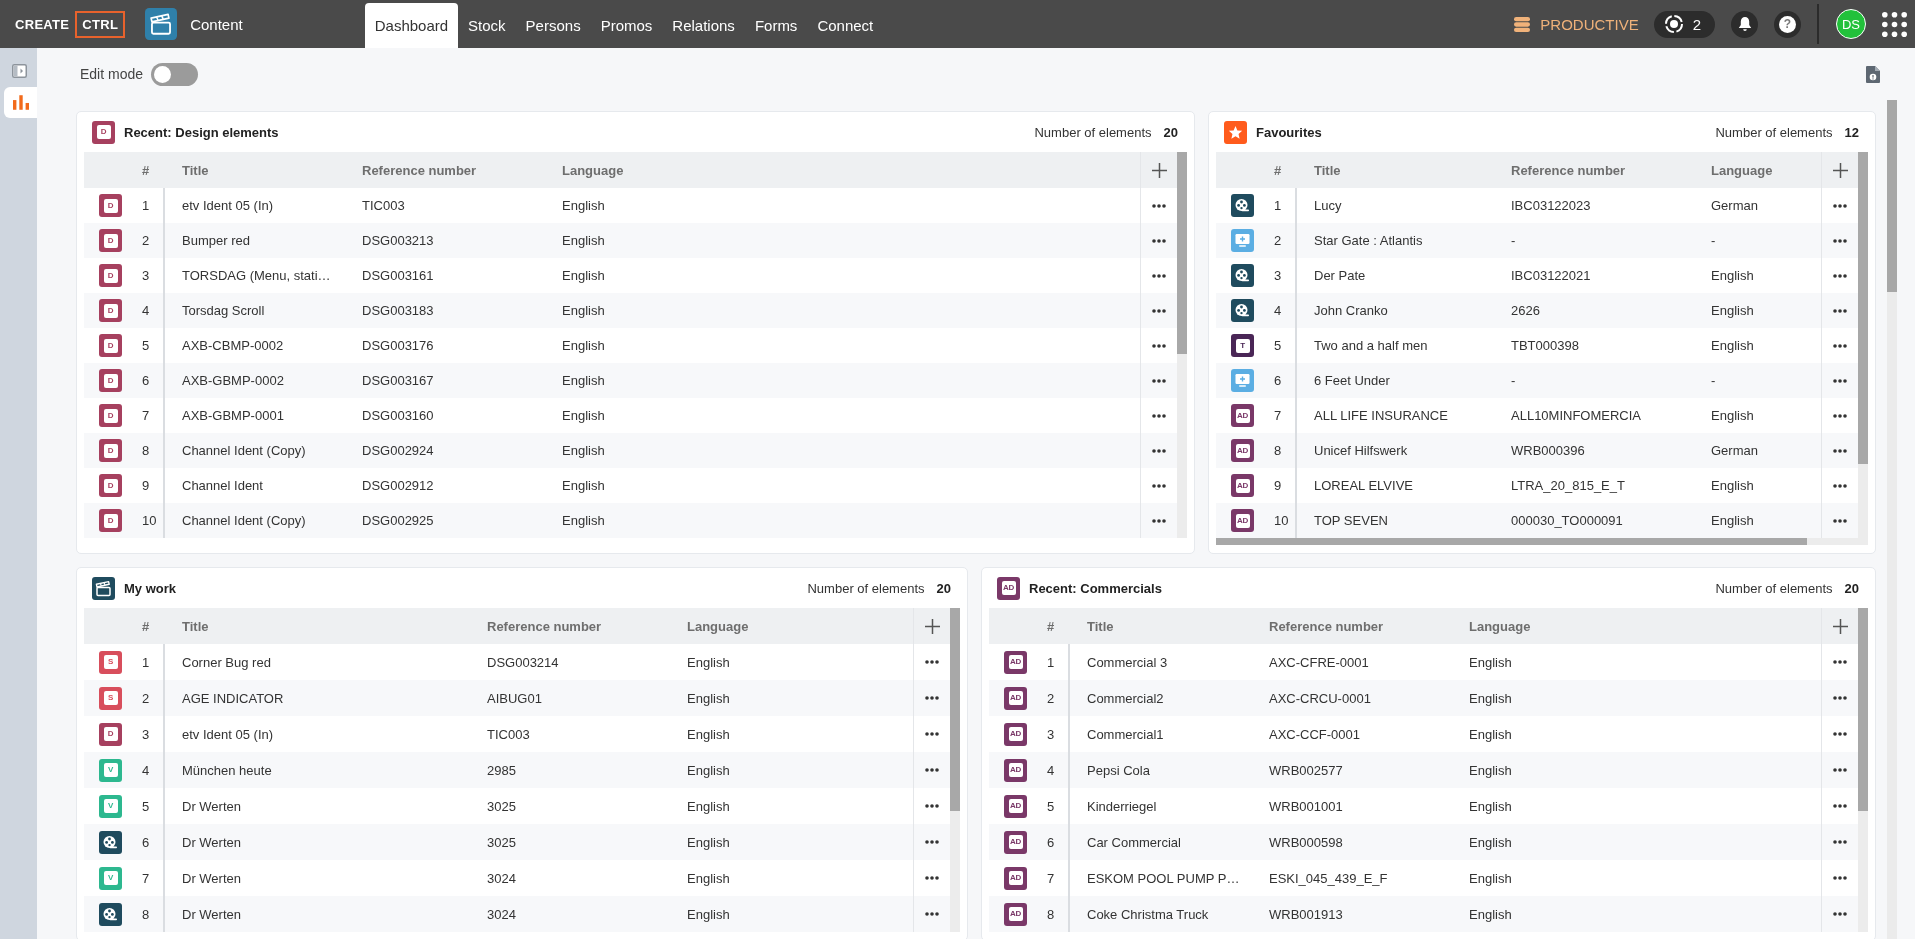  Describe the element at coordinates (1894, 24) in the screenshot. I see `grid-icon` at that location.